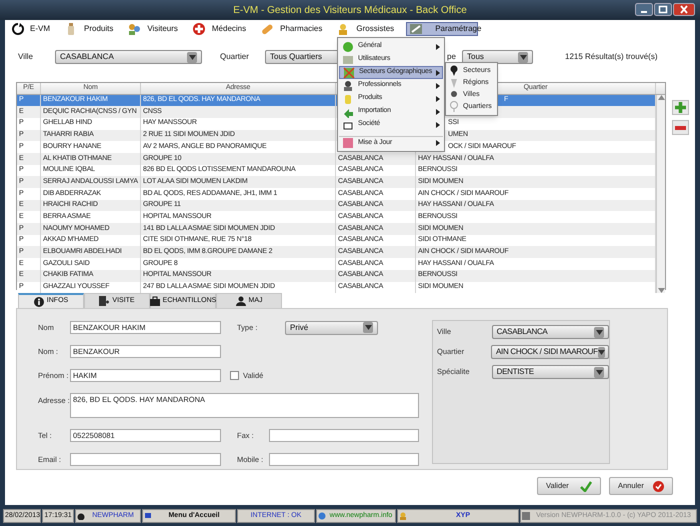 This screenshot has height=526, width=700. Describe the element at coordinates (26, 57) in the screenshot. I see `filter-label: Ville` at that location.